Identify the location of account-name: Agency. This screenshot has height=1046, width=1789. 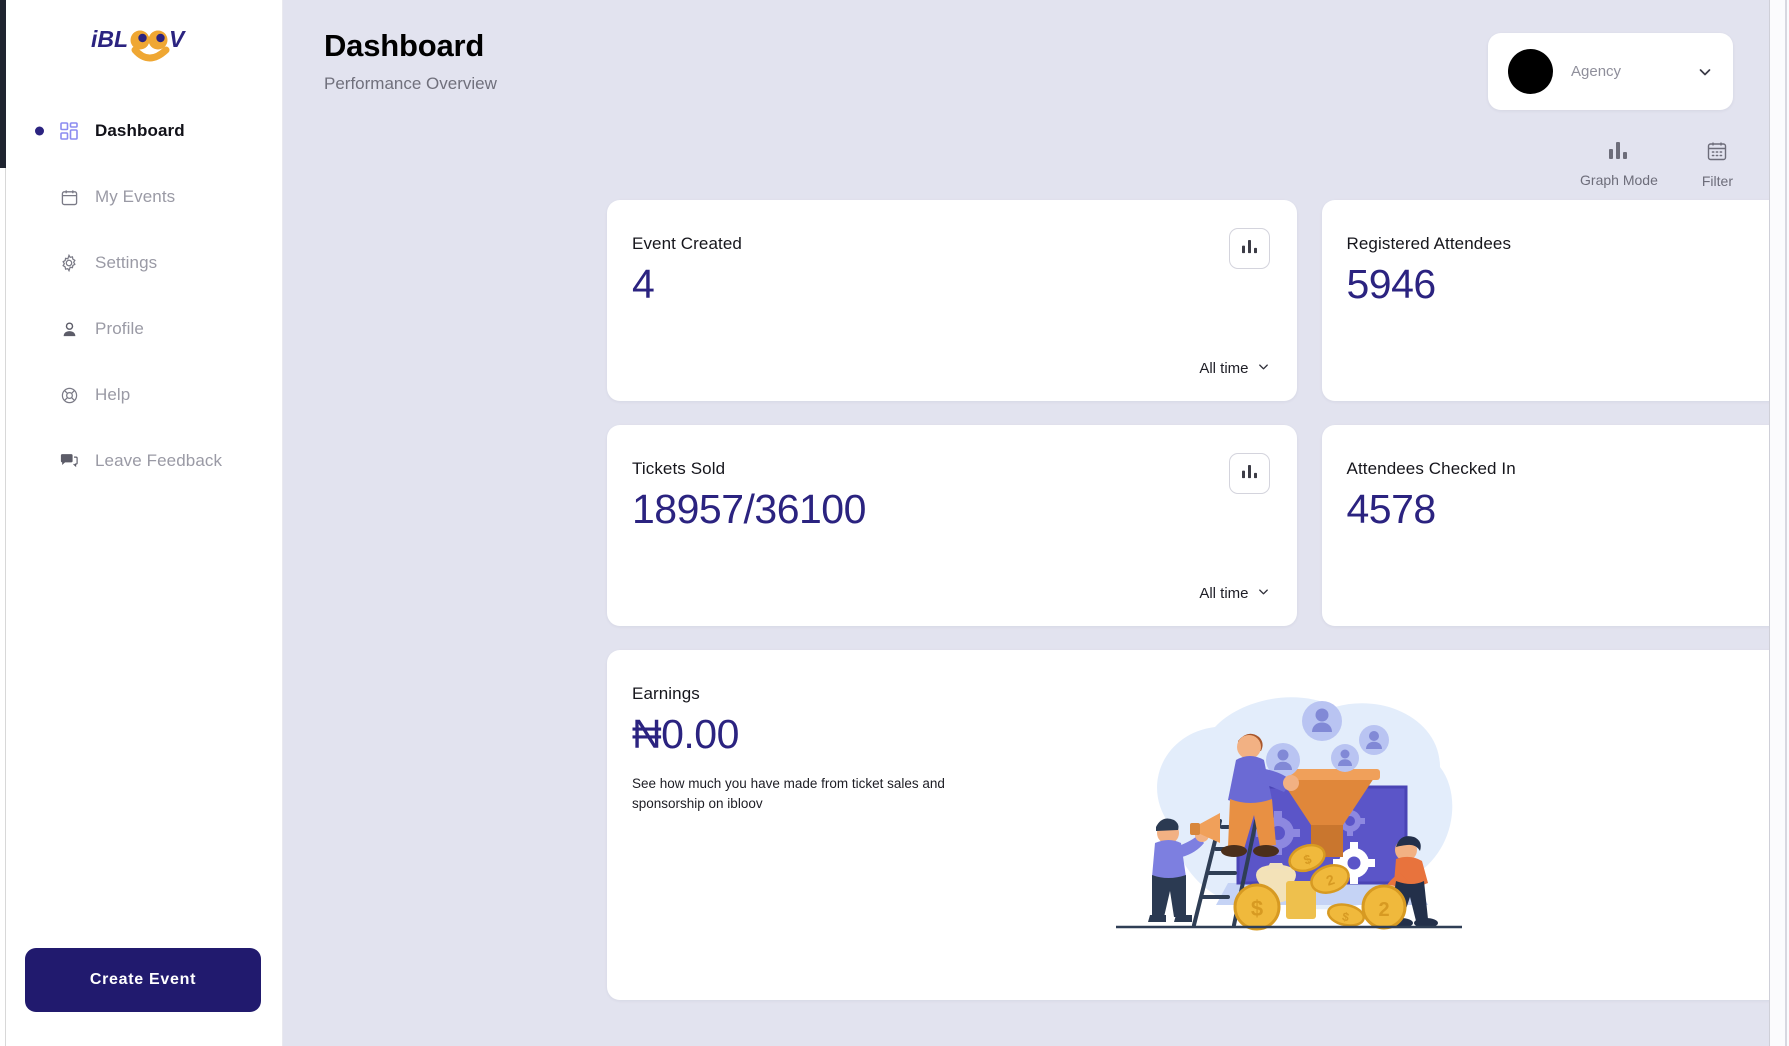
(1596, 71).